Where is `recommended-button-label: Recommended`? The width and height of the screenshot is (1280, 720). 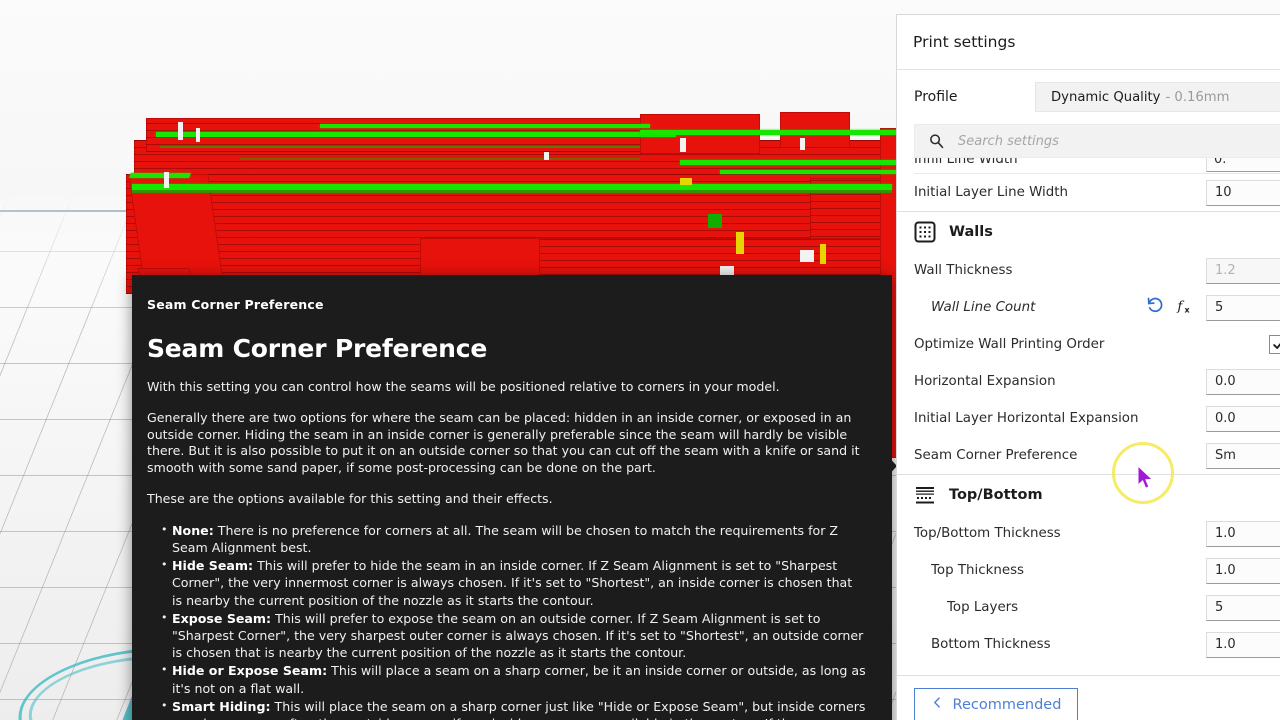
recommended-button-label: Recommended is located at coordinates (1007, 704).